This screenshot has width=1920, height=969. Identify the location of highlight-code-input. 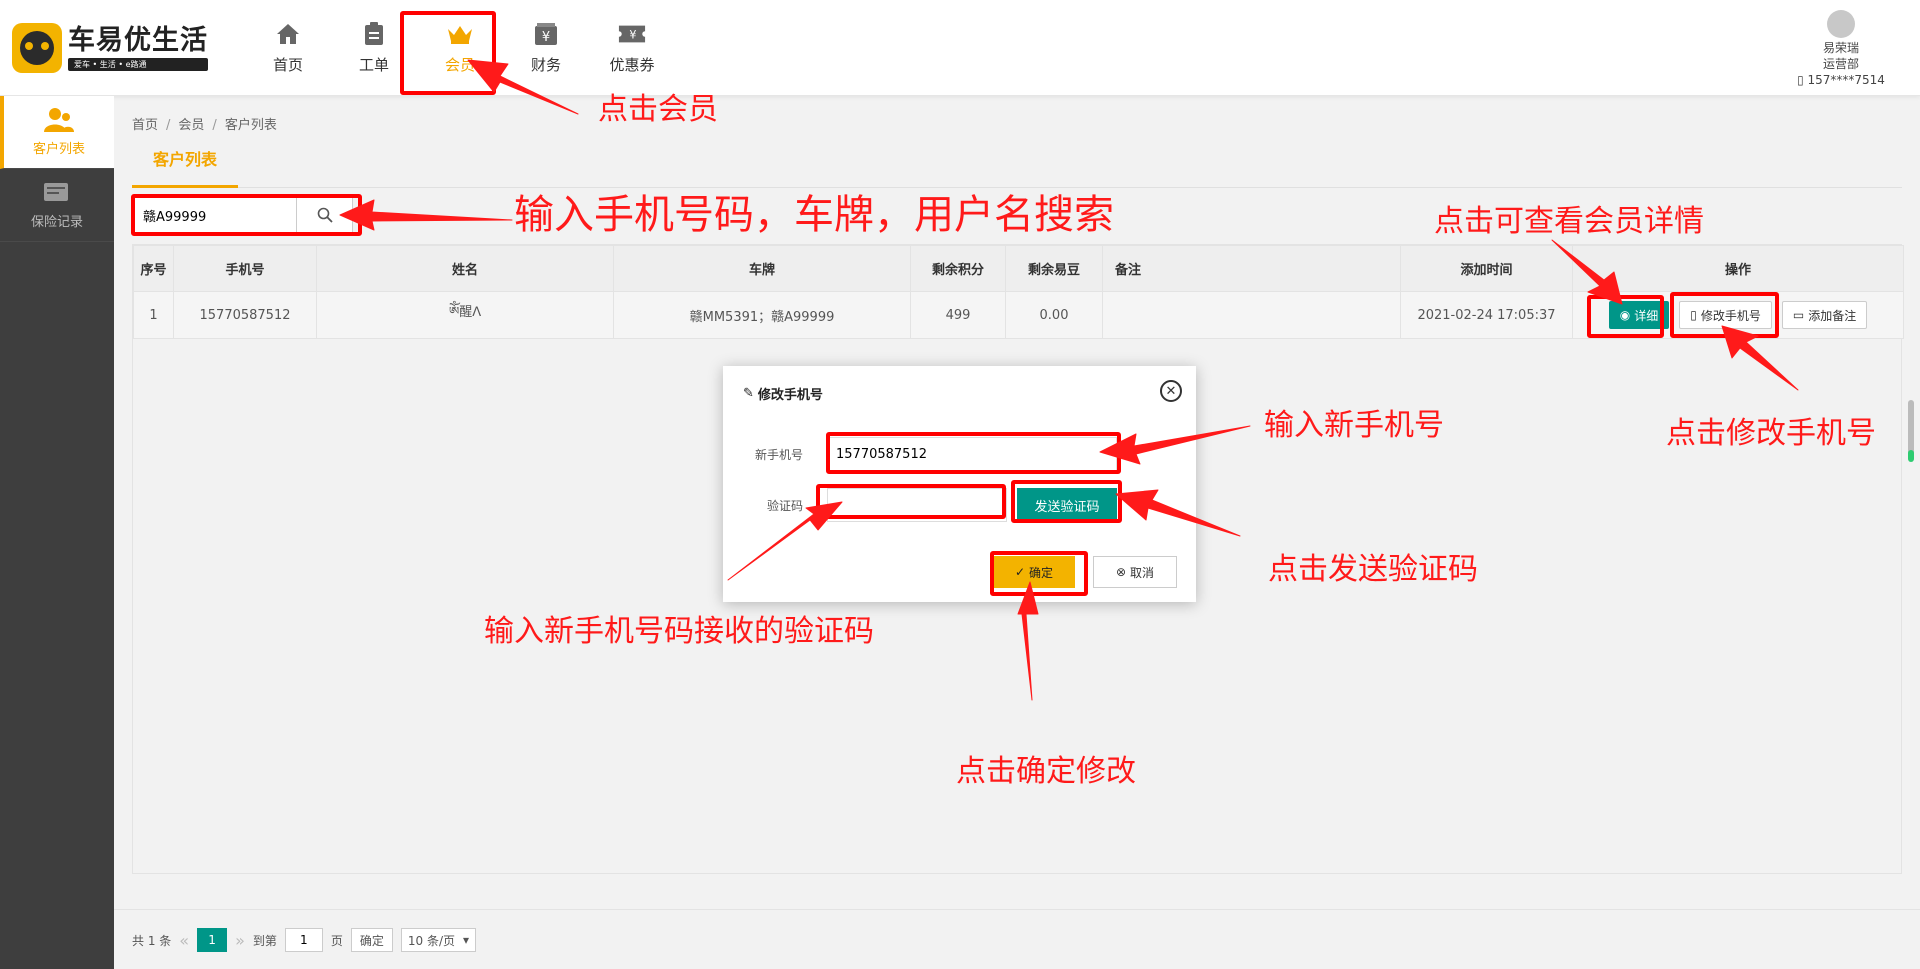
(911, 501).